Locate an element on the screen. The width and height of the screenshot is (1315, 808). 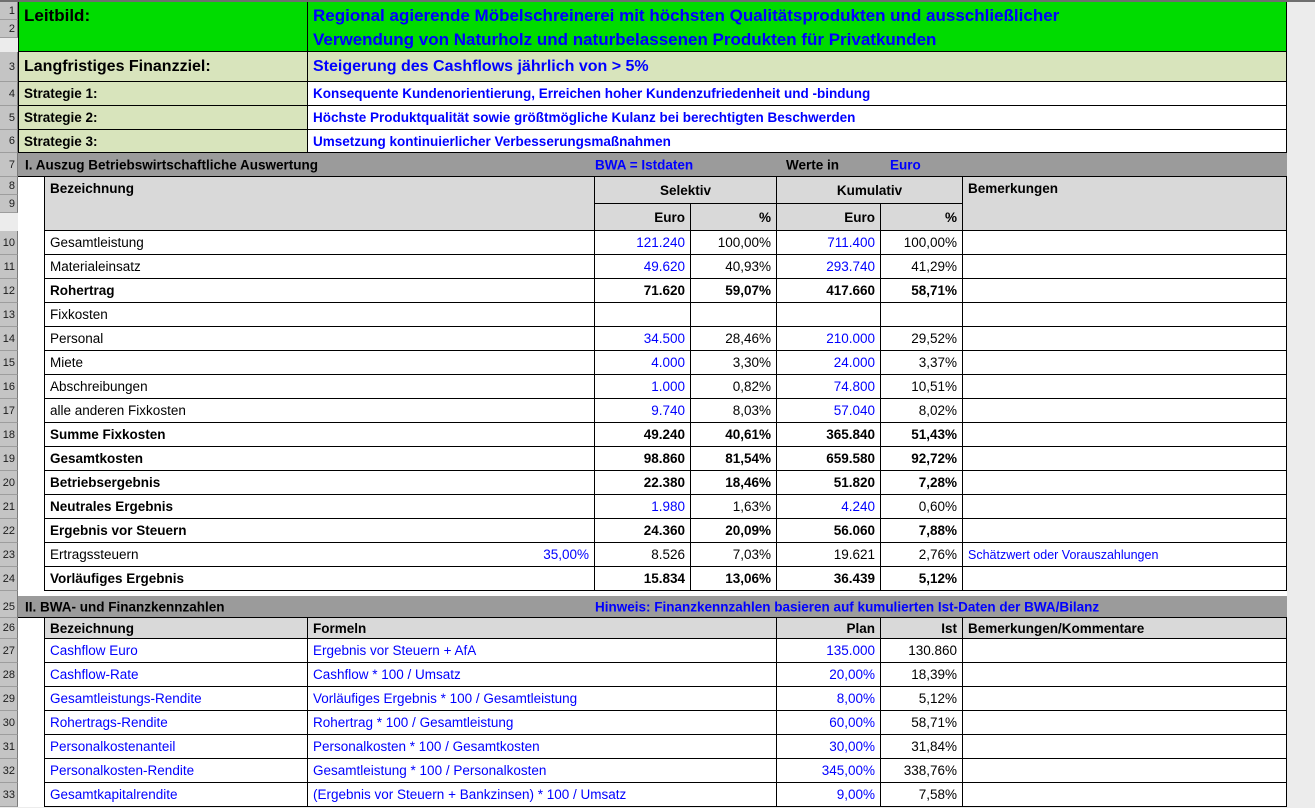
cell-formel: Rohertrag * 100 / Gesamtleistung is located at coordinates (542, 723).